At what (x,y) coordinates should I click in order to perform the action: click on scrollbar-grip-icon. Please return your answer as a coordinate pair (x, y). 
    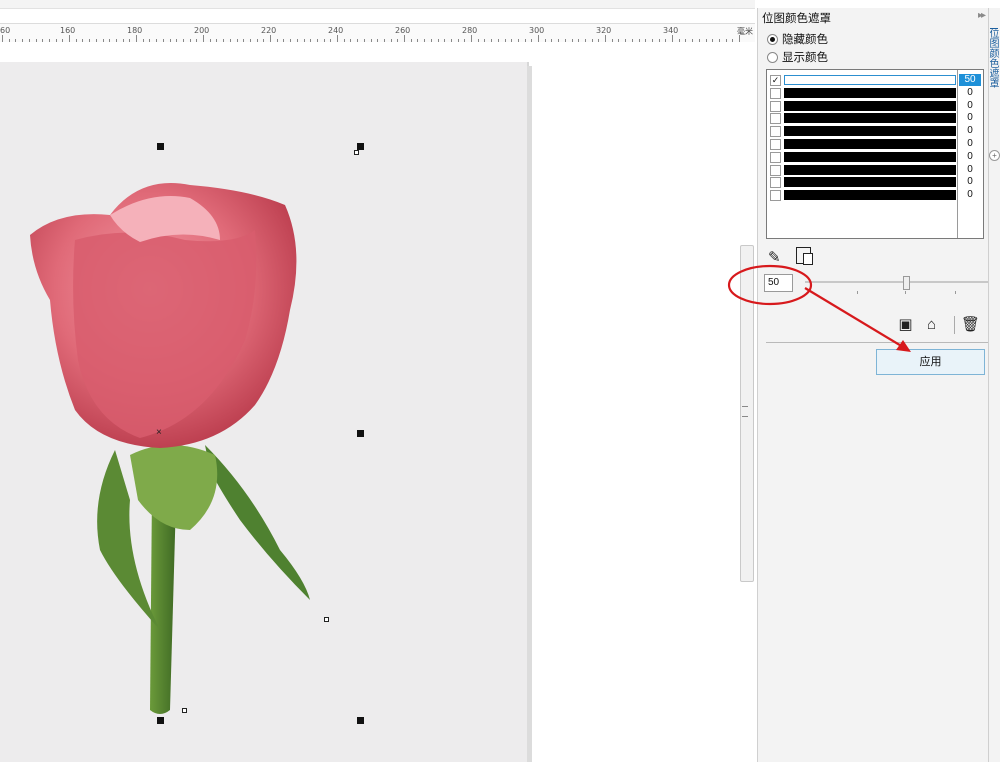
    Looking at the image, I should click on (745, 411).